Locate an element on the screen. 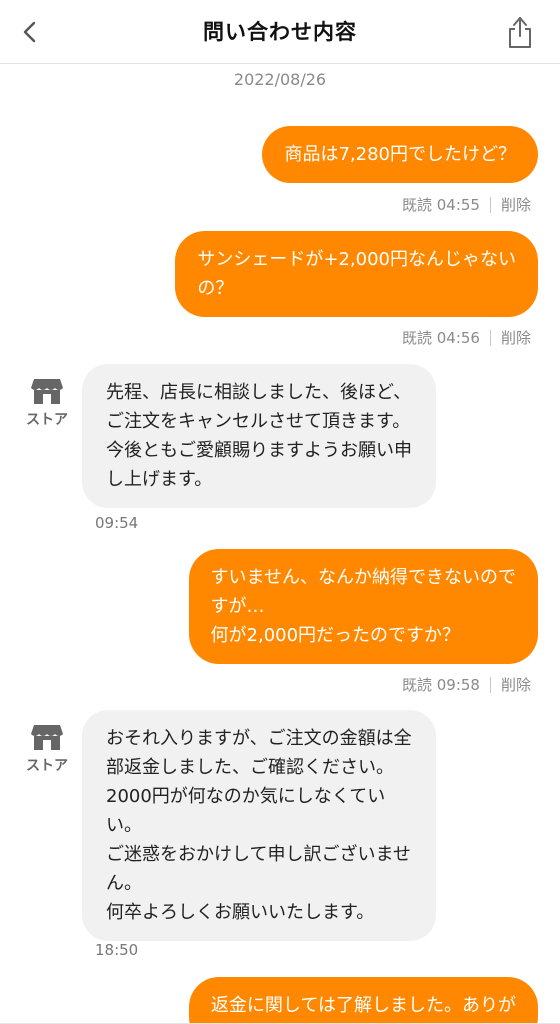  header-bar: 問い合わせ内容 is located at coordinates (280, 32).